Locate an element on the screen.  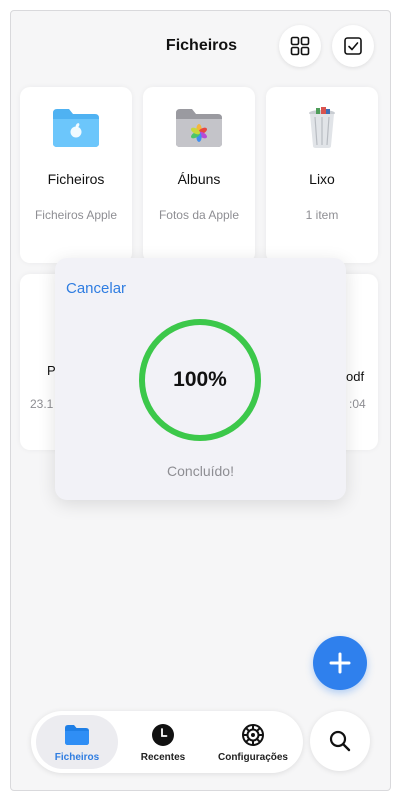
plus-icon is located at coordinates (340, 663).